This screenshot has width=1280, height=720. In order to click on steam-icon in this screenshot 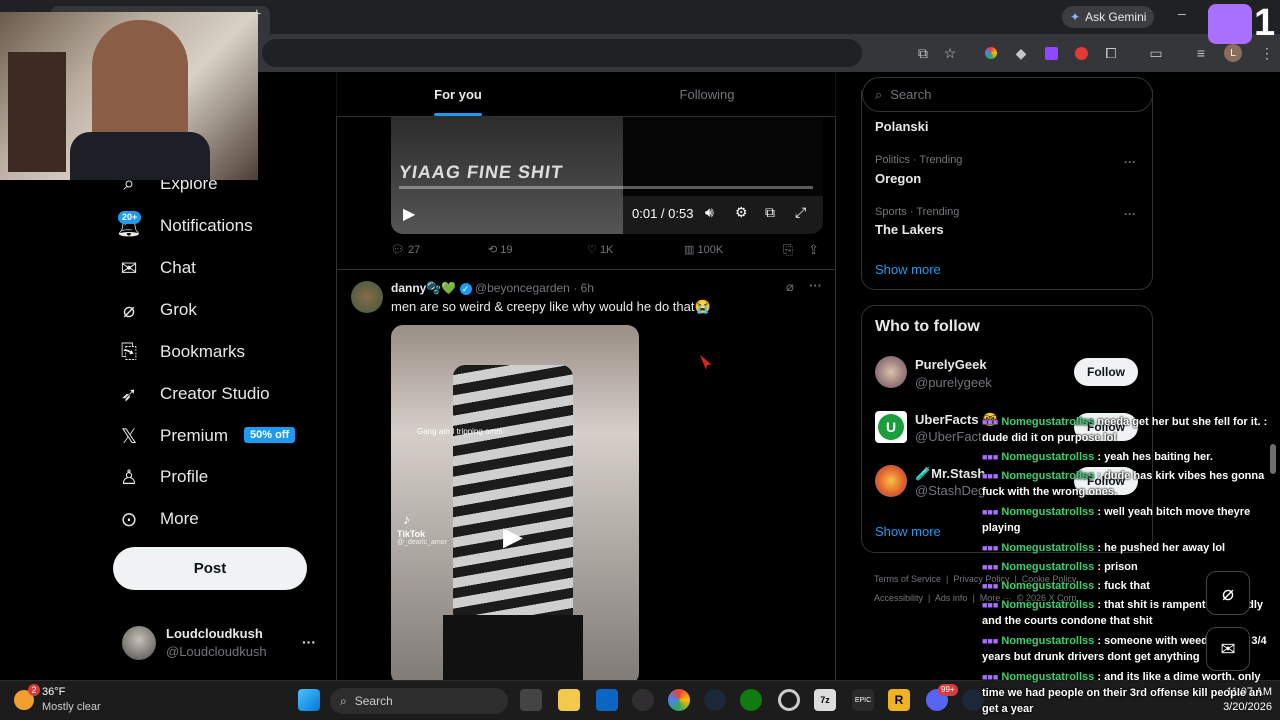, I will do `click(715, 700)`.